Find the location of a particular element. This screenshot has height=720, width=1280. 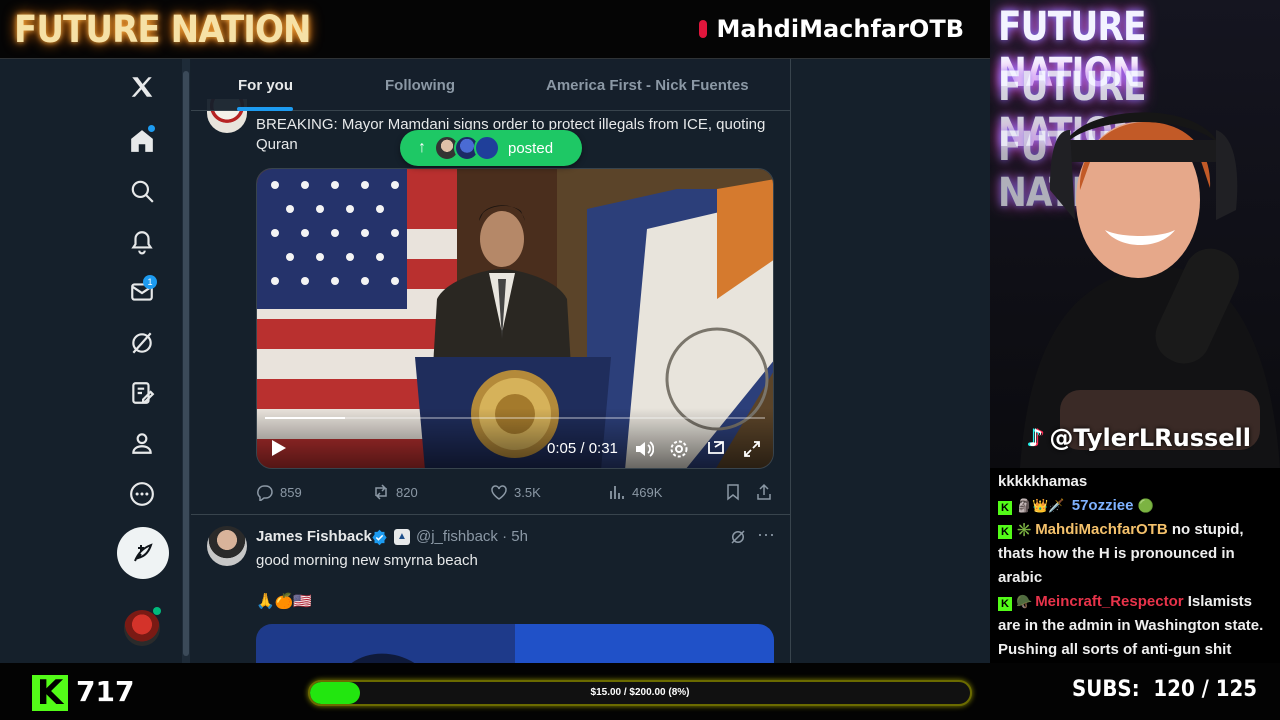

tiktok-handle-text: @TylerLRussell is located at coordinates (1150, 438).